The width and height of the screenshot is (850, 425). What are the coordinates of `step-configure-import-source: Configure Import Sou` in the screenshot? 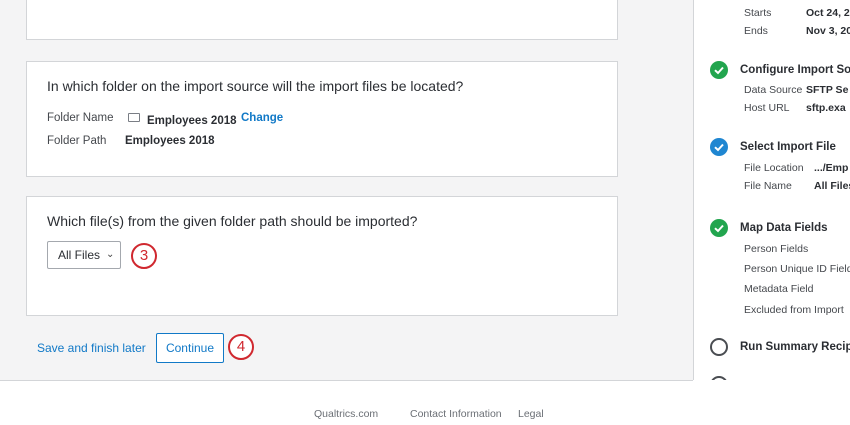 It's located at (795, 70).